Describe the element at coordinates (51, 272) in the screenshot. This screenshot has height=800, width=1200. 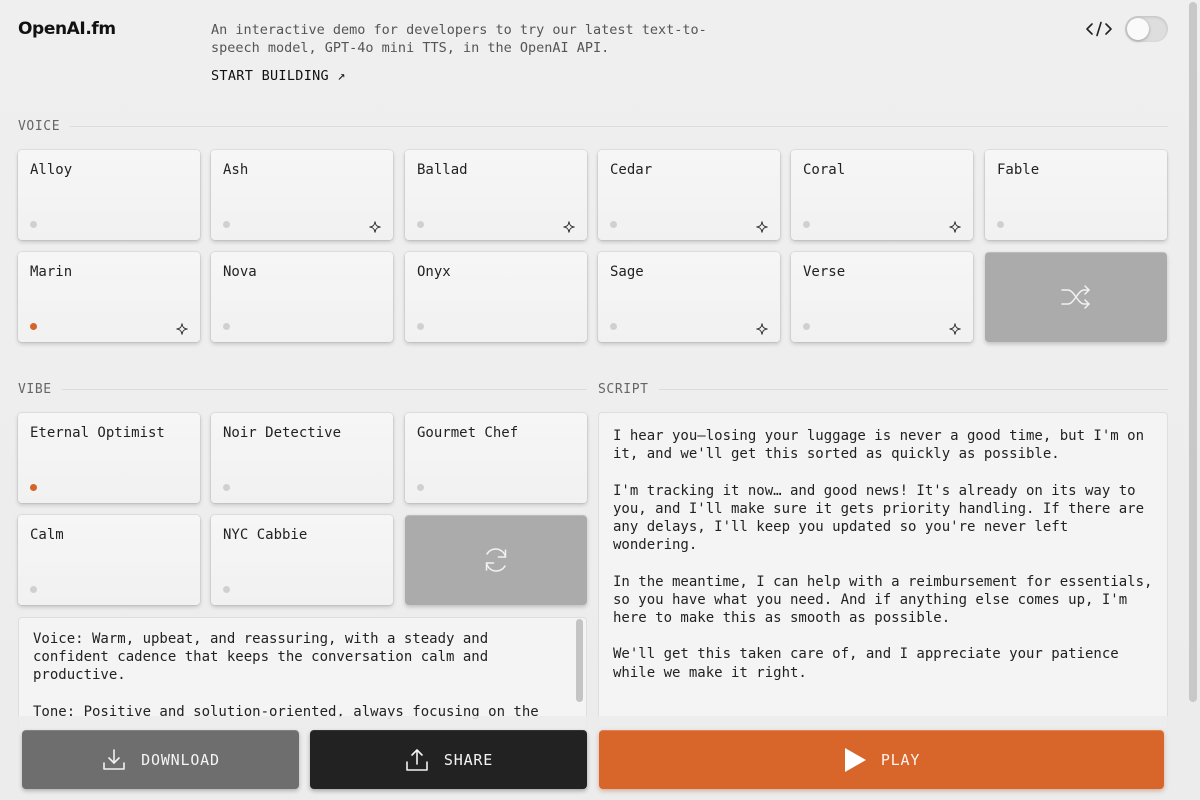
I see `card-label: Marin` at that location.